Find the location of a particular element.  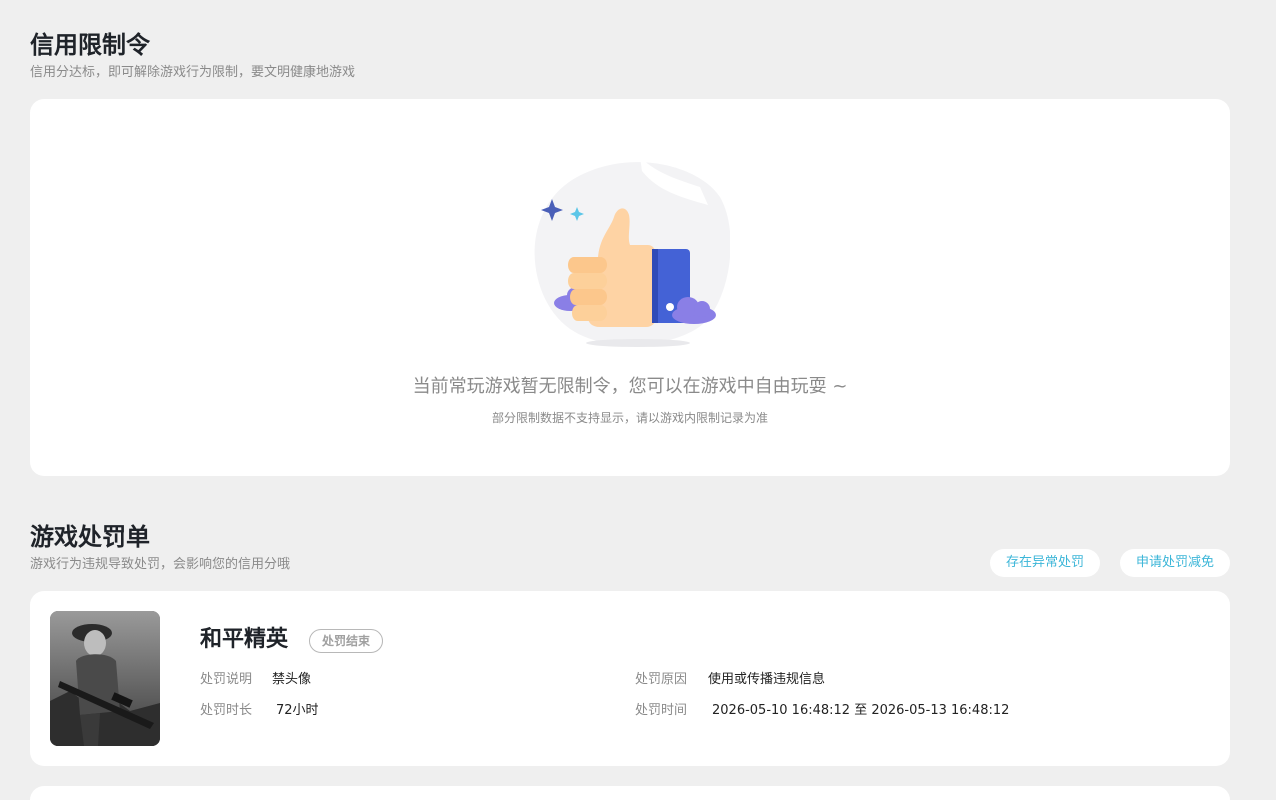

penalty-section-subtitle: 游戏行为违规导致处罚，会影响您的信用分哦 is located at coordinates (160, 564).